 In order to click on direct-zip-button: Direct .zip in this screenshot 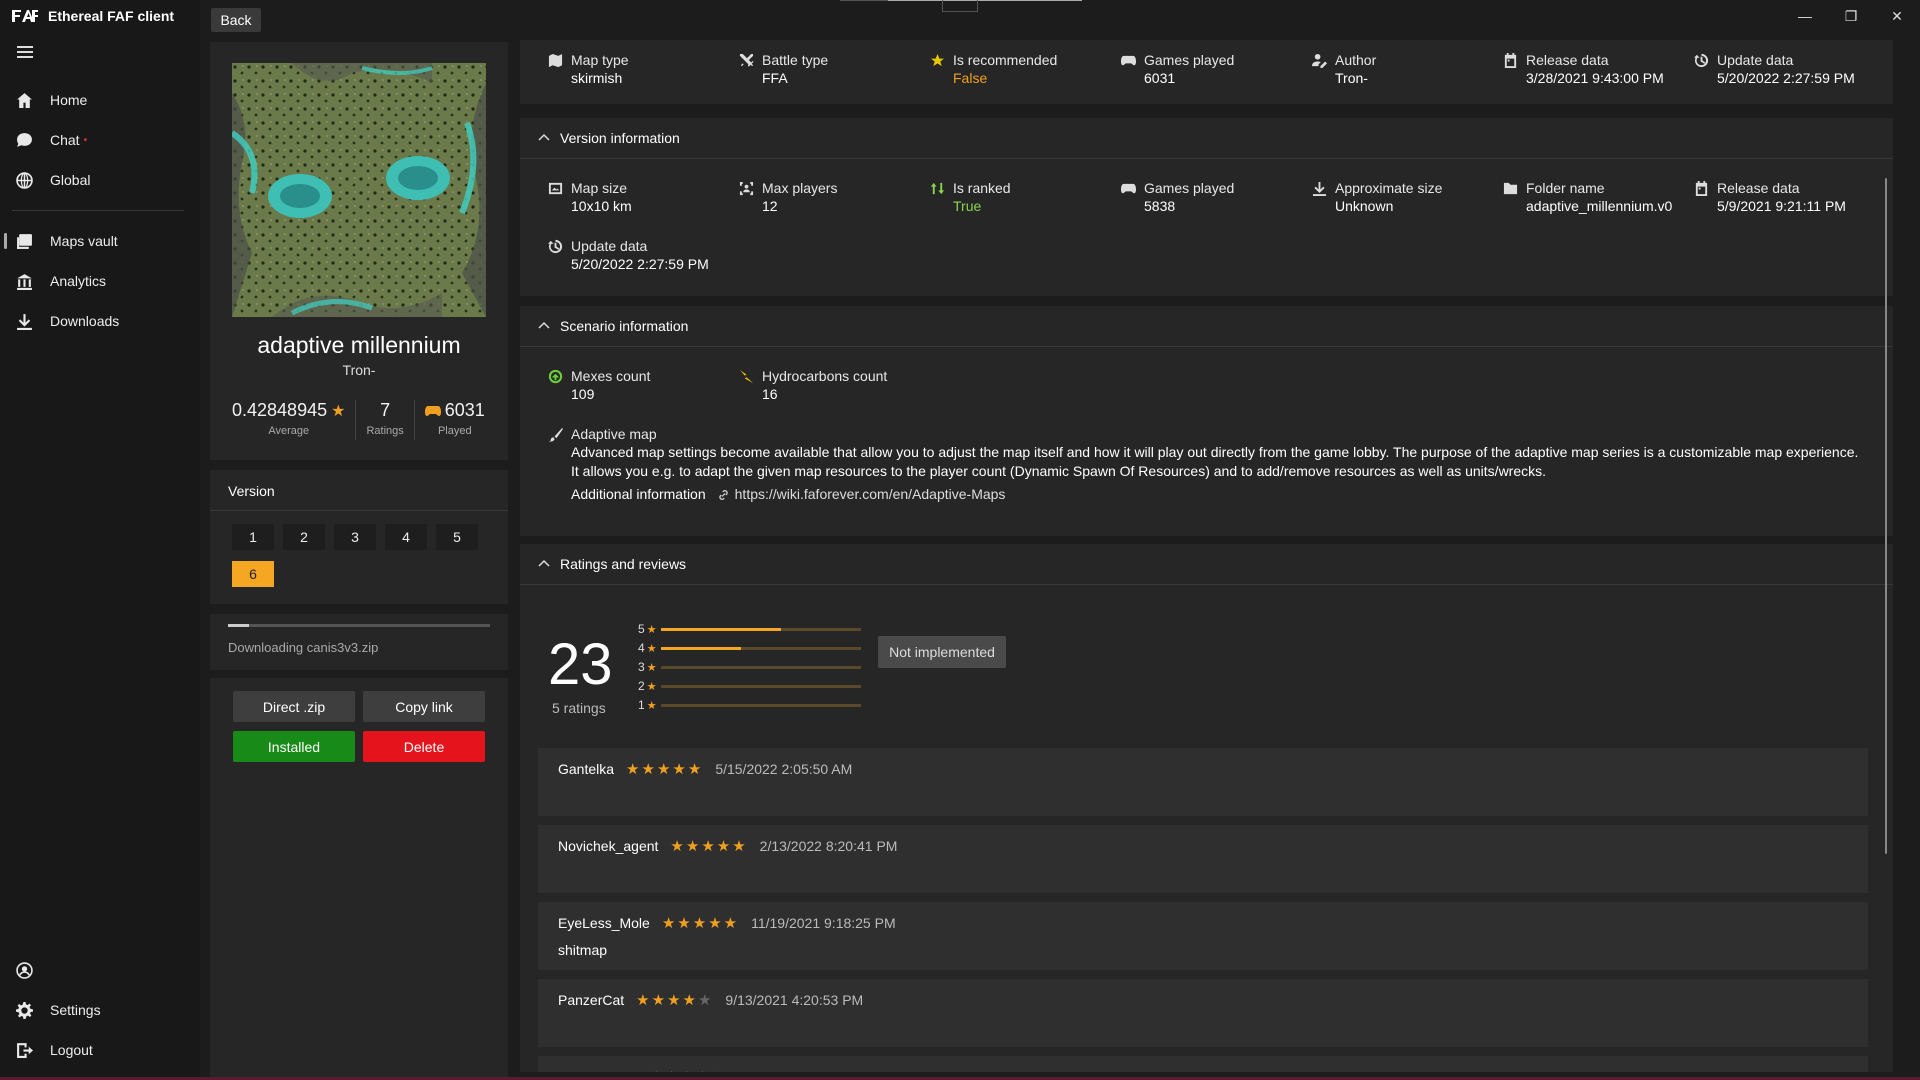, I will do `click(294, 706)`.